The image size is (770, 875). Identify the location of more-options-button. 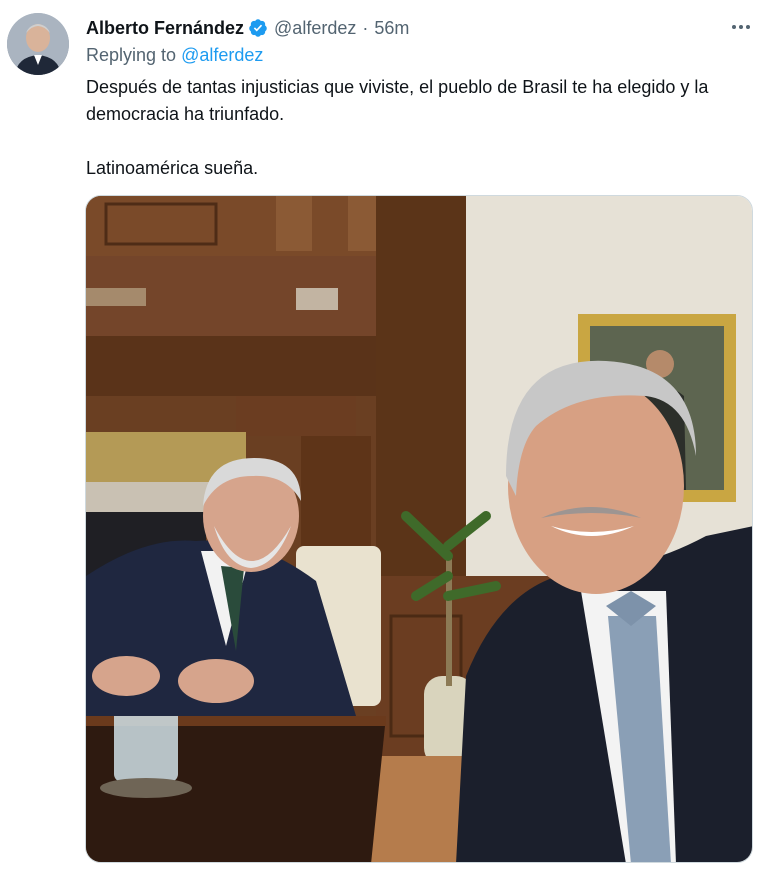
(741, 27).